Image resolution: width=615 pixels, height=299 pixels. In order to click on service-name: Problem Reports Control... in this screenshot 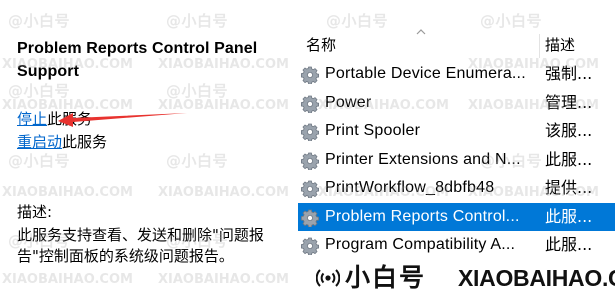, I will do `click(422, 216)`.